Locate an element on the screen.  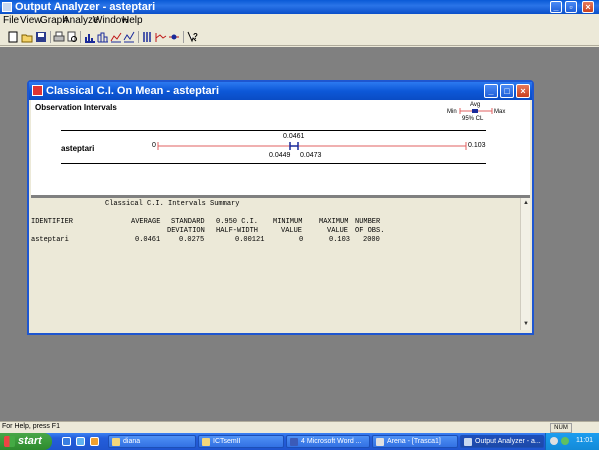
media-player-icon is located at coordinates (94, 441).